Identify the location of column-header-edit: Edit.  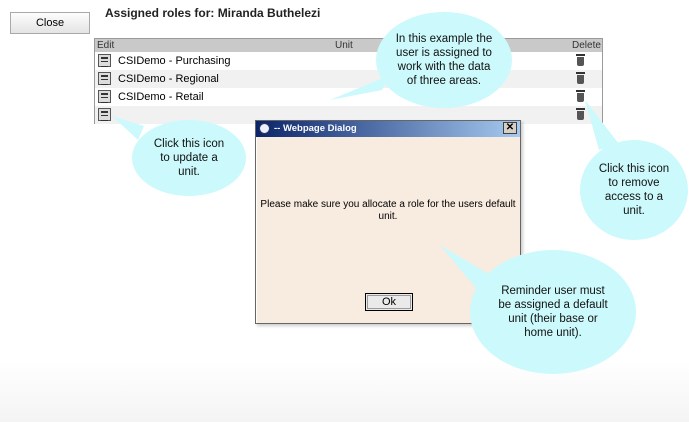
(106, 45).